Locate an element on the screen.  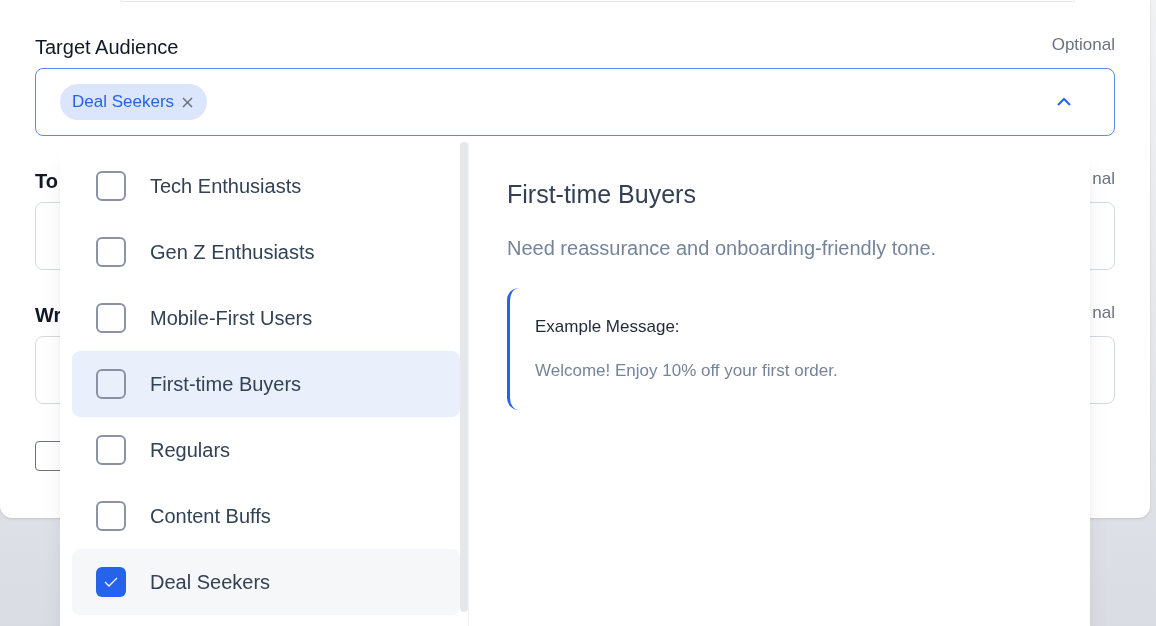
close-icon is located at coordinates (188, 102).